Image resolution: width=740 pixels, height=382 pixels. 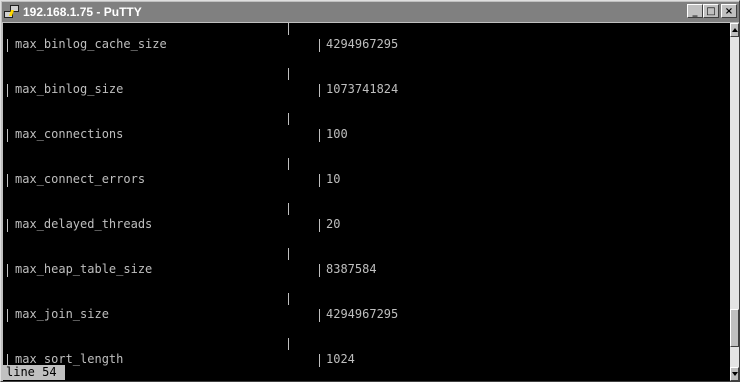 I want to click on scroll-down-button, so click(x=734, y=374).